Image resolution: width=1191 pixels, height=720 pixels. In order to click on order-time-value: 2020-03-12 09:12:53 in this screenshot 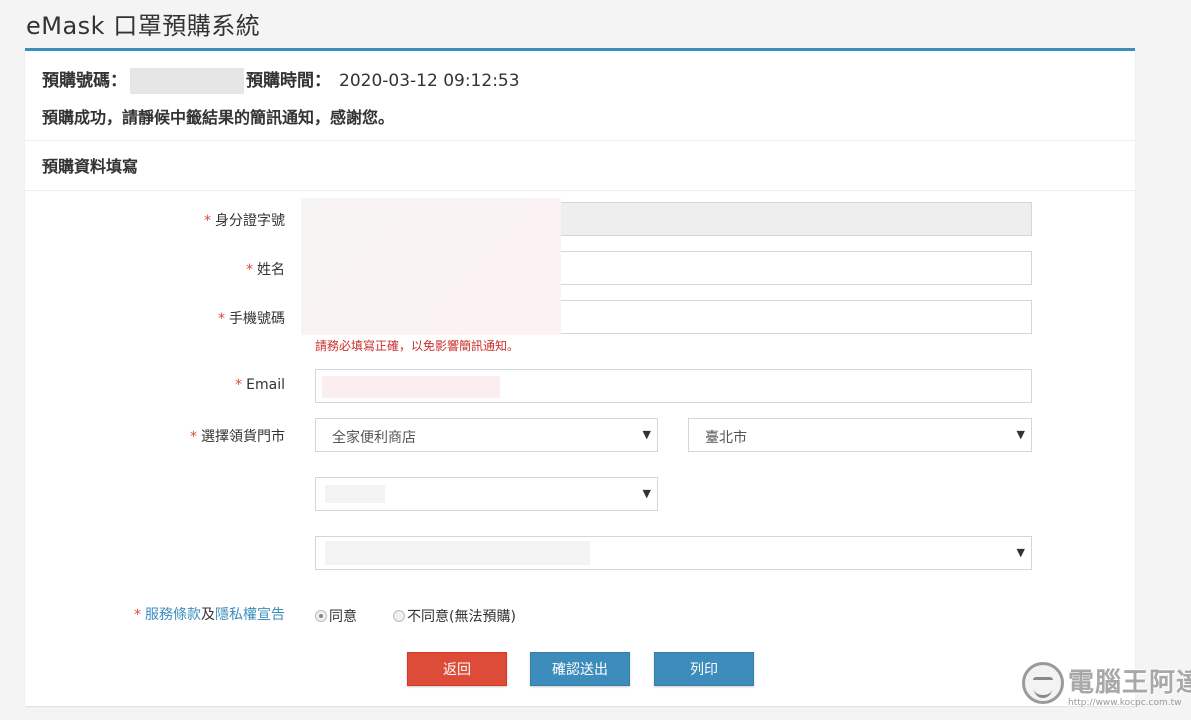, I will do `click(429, 81)`.